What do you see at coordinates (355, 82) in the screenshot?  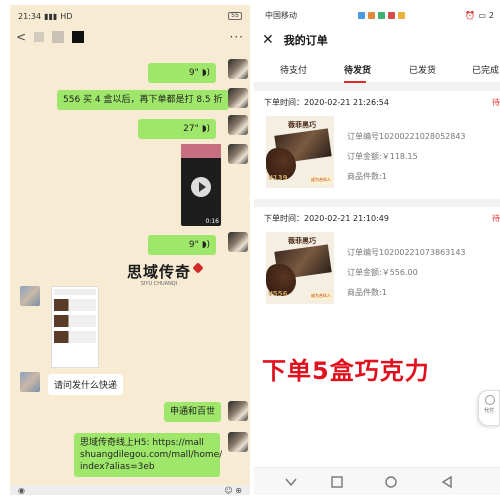 I see `active-tab-indicator` at bounding box center [355, 82].